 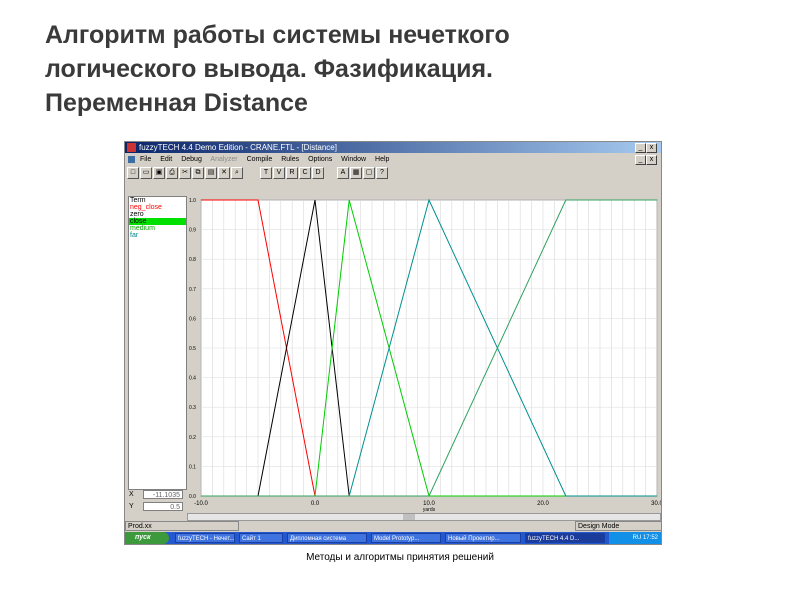 I want to click on x-coordinate-field: -11.1035, so click(x=163, y=494).